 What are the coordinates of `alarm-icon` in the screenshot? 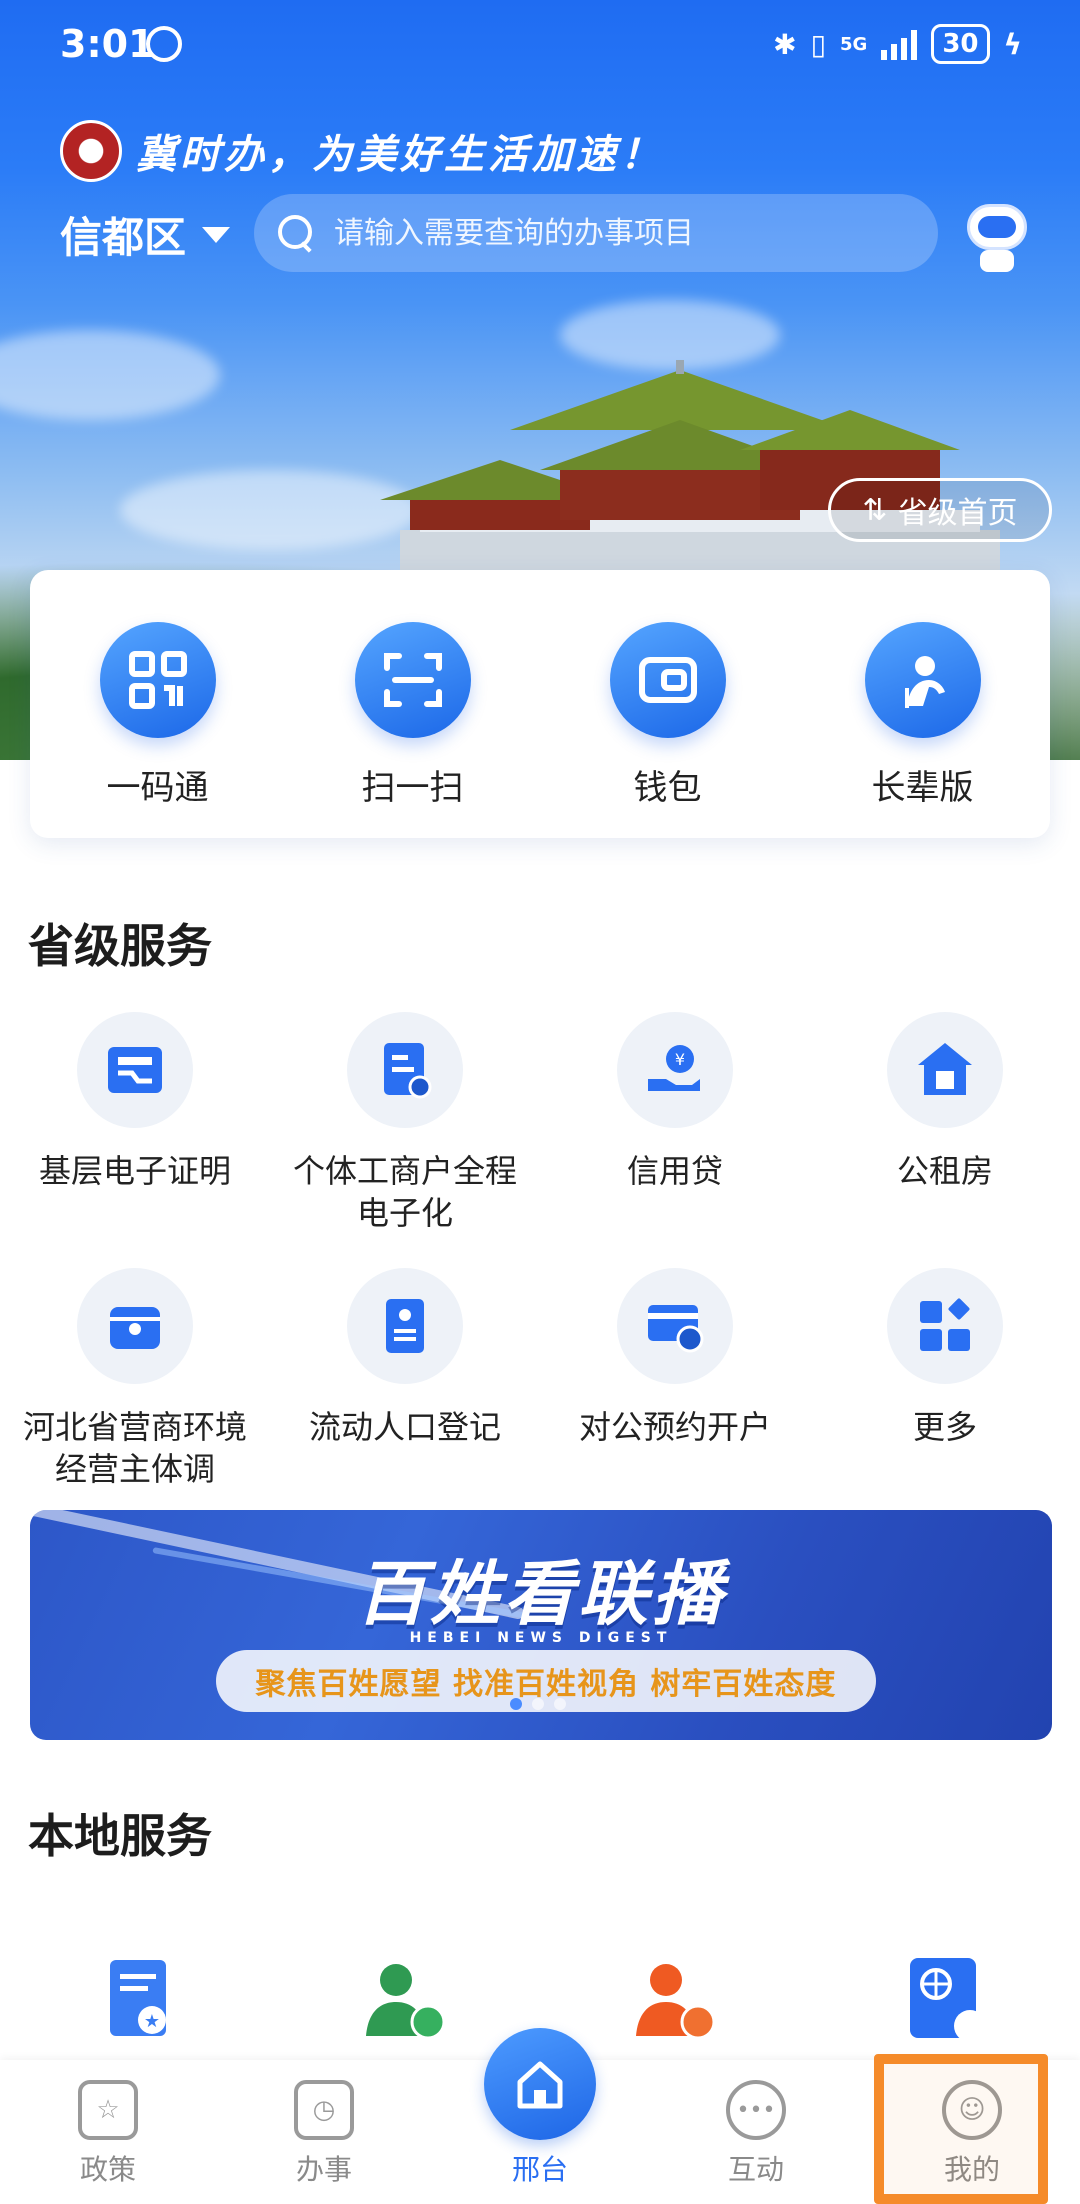 It's located at (164, 44).